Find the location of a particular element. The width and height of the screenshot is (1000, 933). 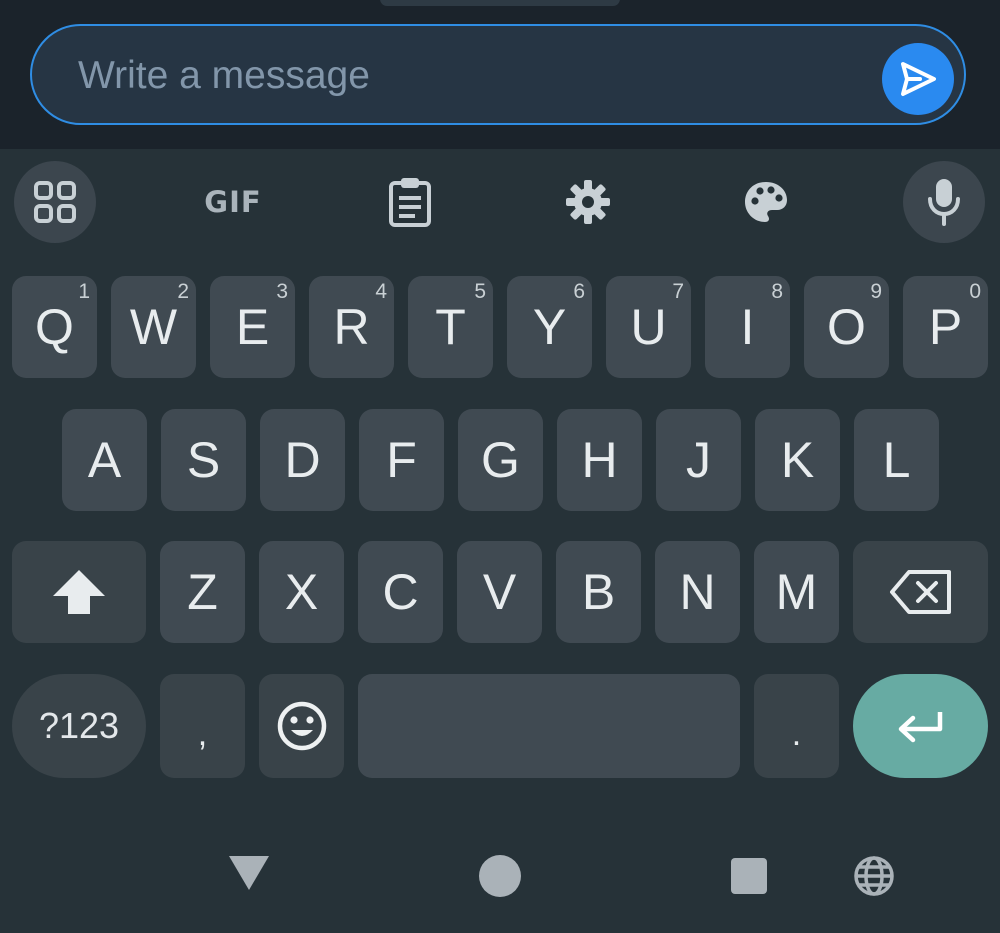

symbols-label: ?123 is located at coordinates (79, 725).